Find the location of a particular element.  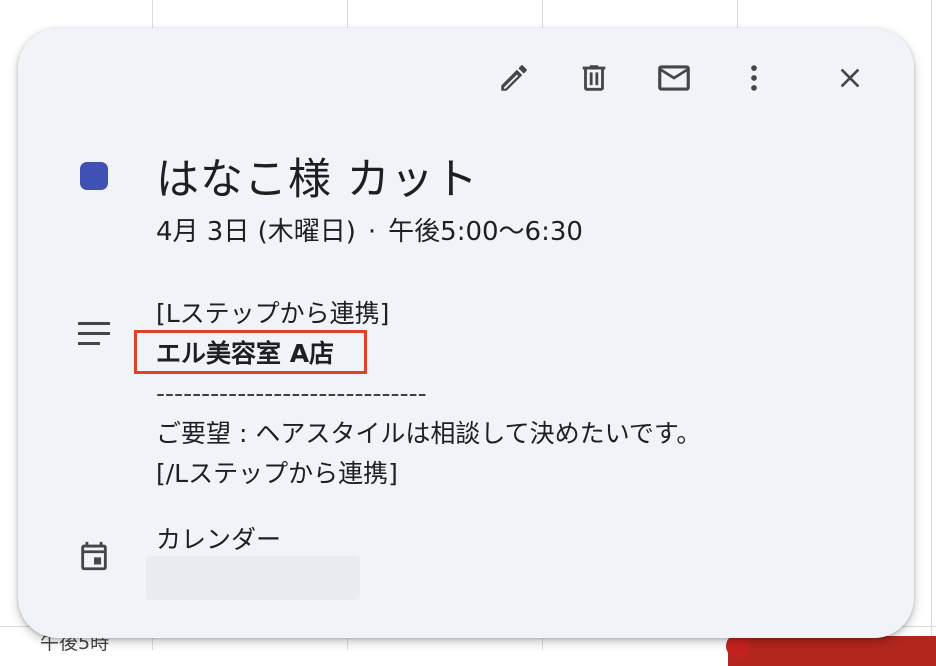

description-line: [/Lステップから連携] is located at coordinates (277, 473).